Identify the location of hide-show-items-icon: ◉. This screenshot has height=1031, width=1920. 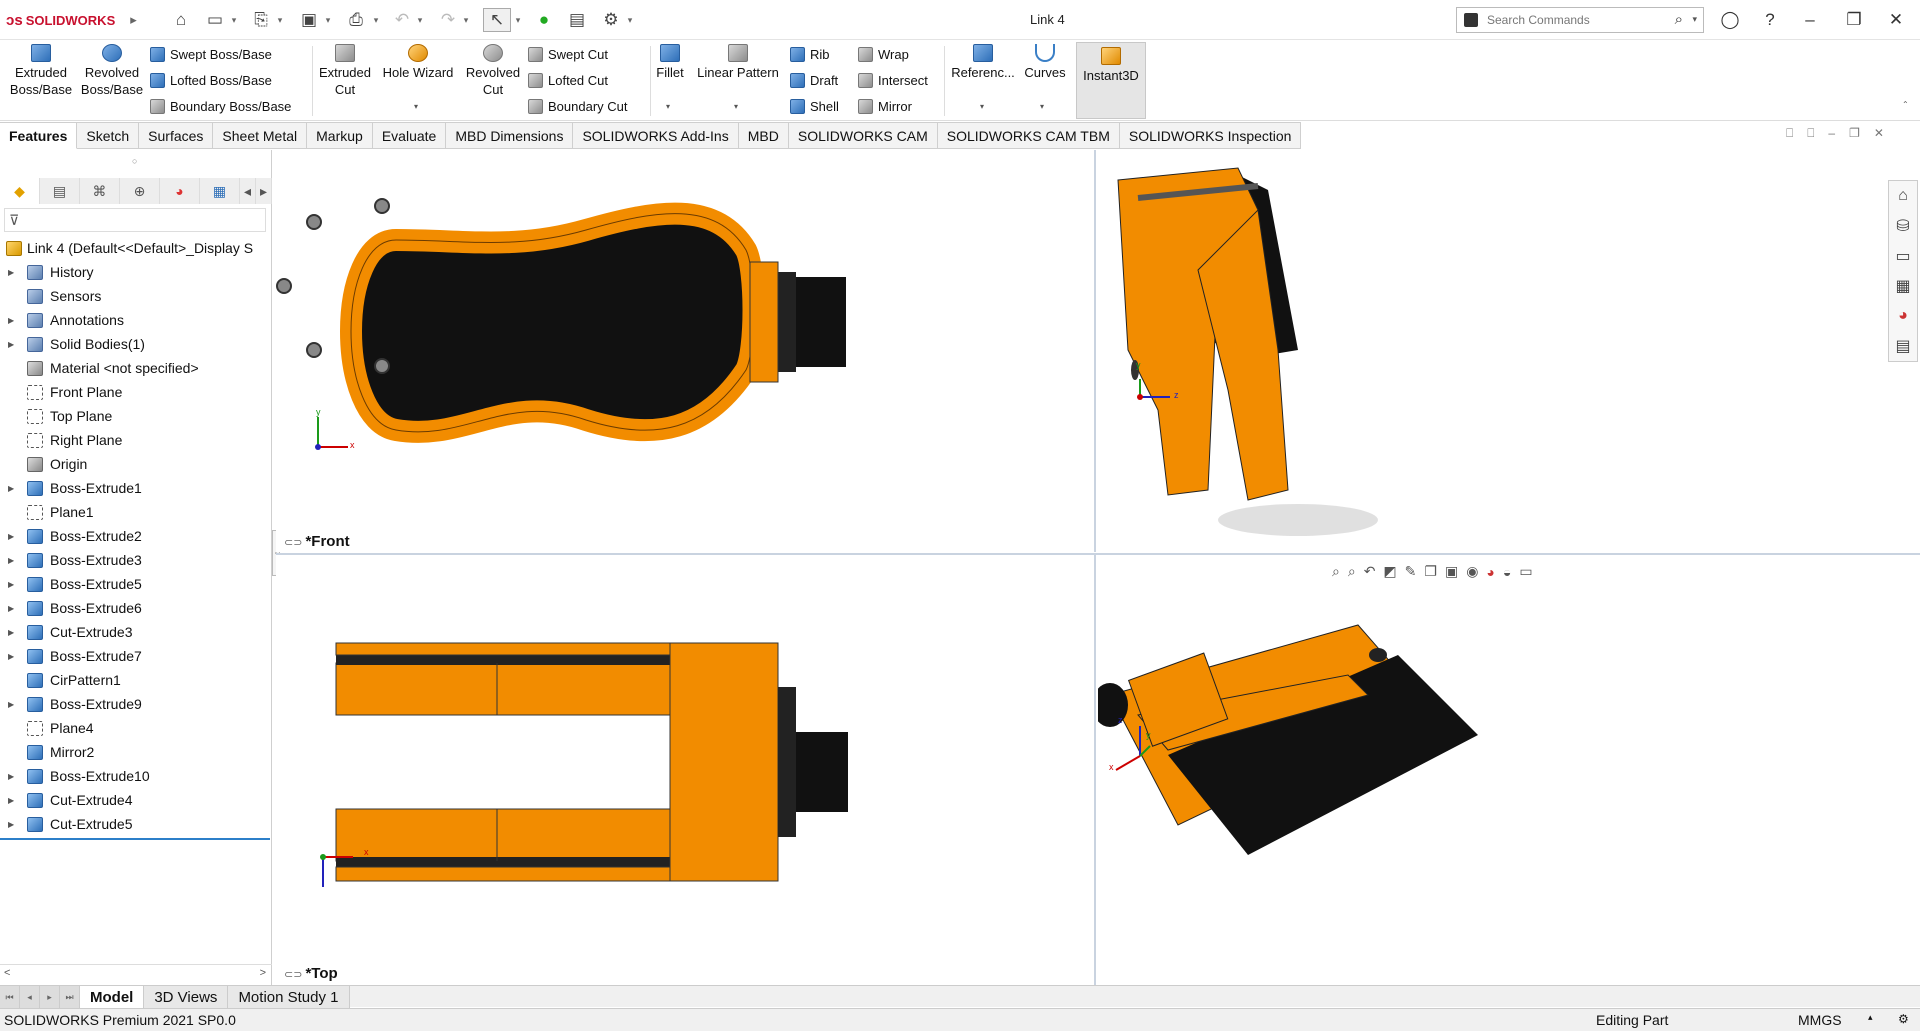
(1472, 571).